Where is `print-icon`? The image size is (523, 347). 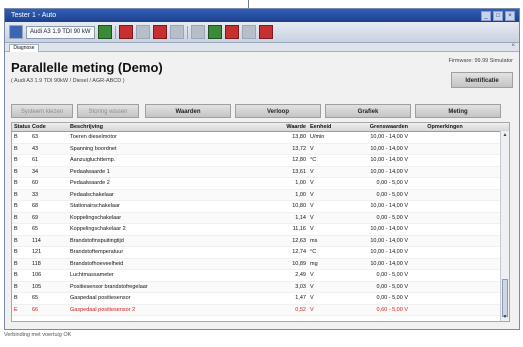
print-icon is located at coordinates (176, 32).